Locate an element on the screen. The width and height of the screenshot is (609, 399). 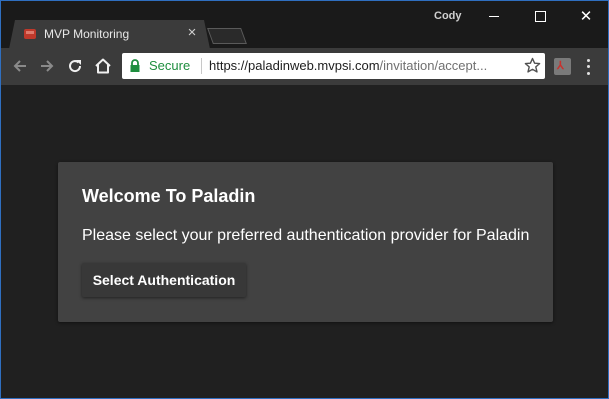
maximize-button is located at coordinates (540, 16).